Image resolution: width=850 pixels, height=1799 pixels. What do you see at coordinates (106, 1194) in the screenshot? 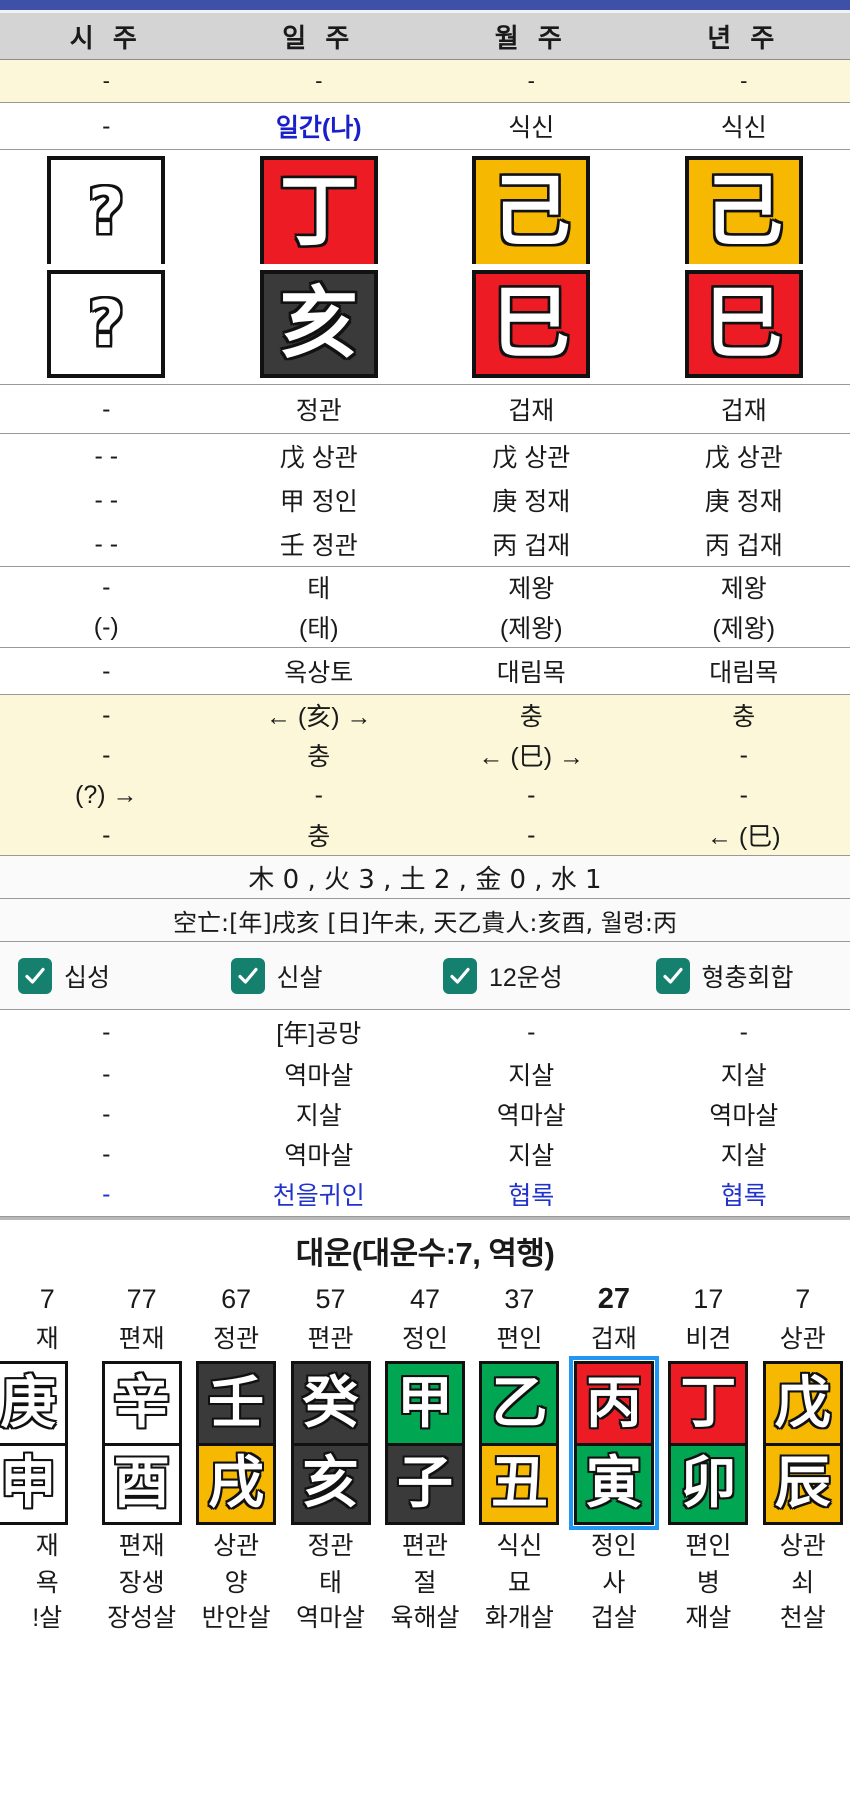
I see `sinsal-5-hour: -` at bounding box center [106, 1194].